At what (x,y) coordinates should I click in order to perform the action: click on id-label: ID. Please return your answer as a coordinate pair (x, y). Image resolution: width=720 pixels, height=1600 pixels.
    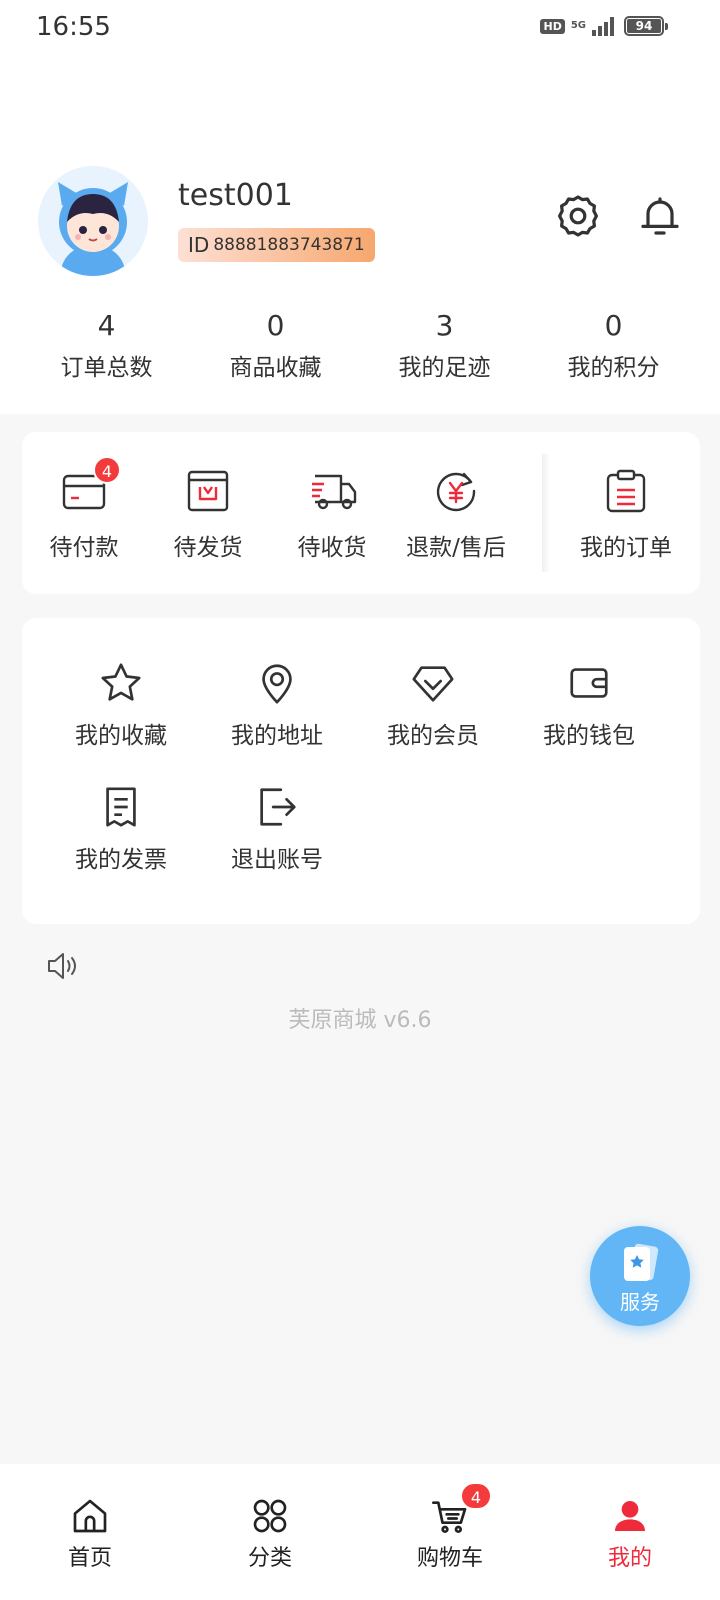
    Looking at the image, I should click on (199, 245).